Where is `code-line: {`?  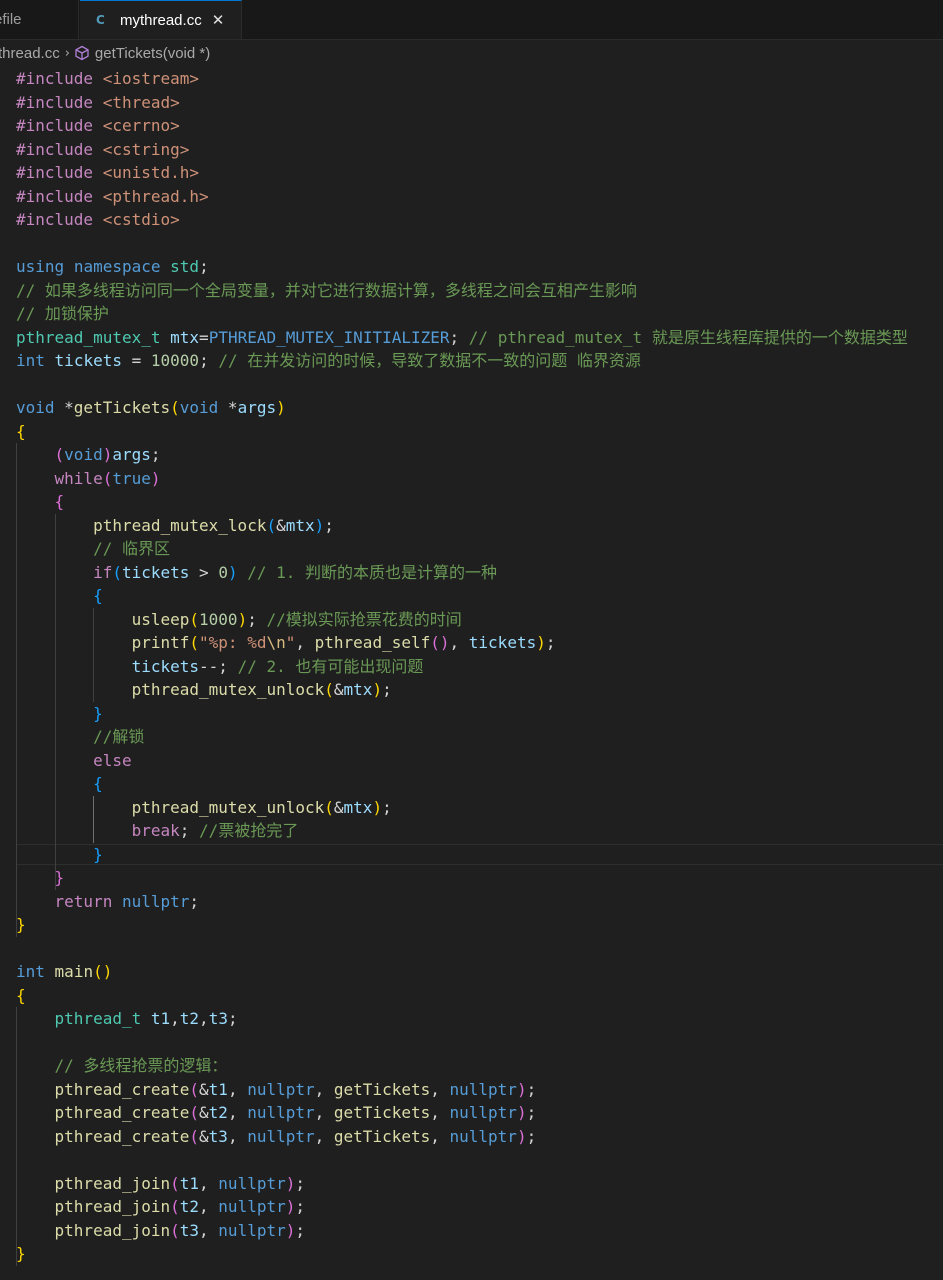 code-line: { is located at coordinates (21, 996).